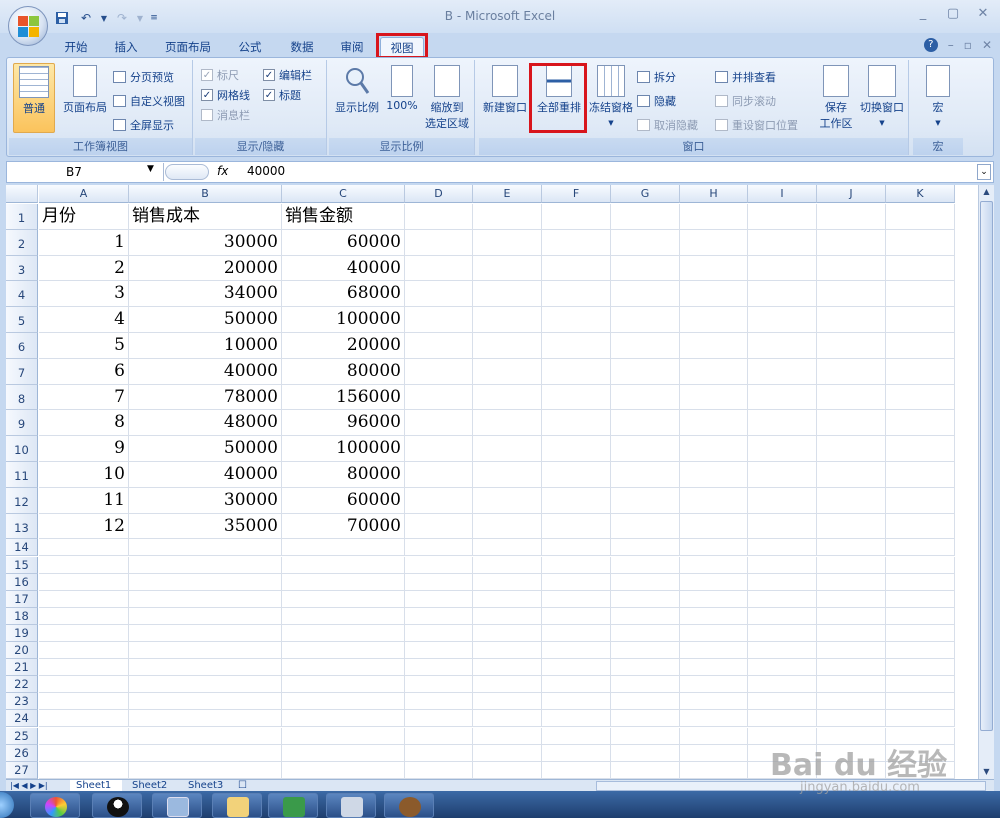 This screenshot has width=1000, height=818. What do you see at coordinates (225, 95) in the screenshot?
I see `gridlines-checkbox: ✓ 网格线` at bounding box center [225, 95].